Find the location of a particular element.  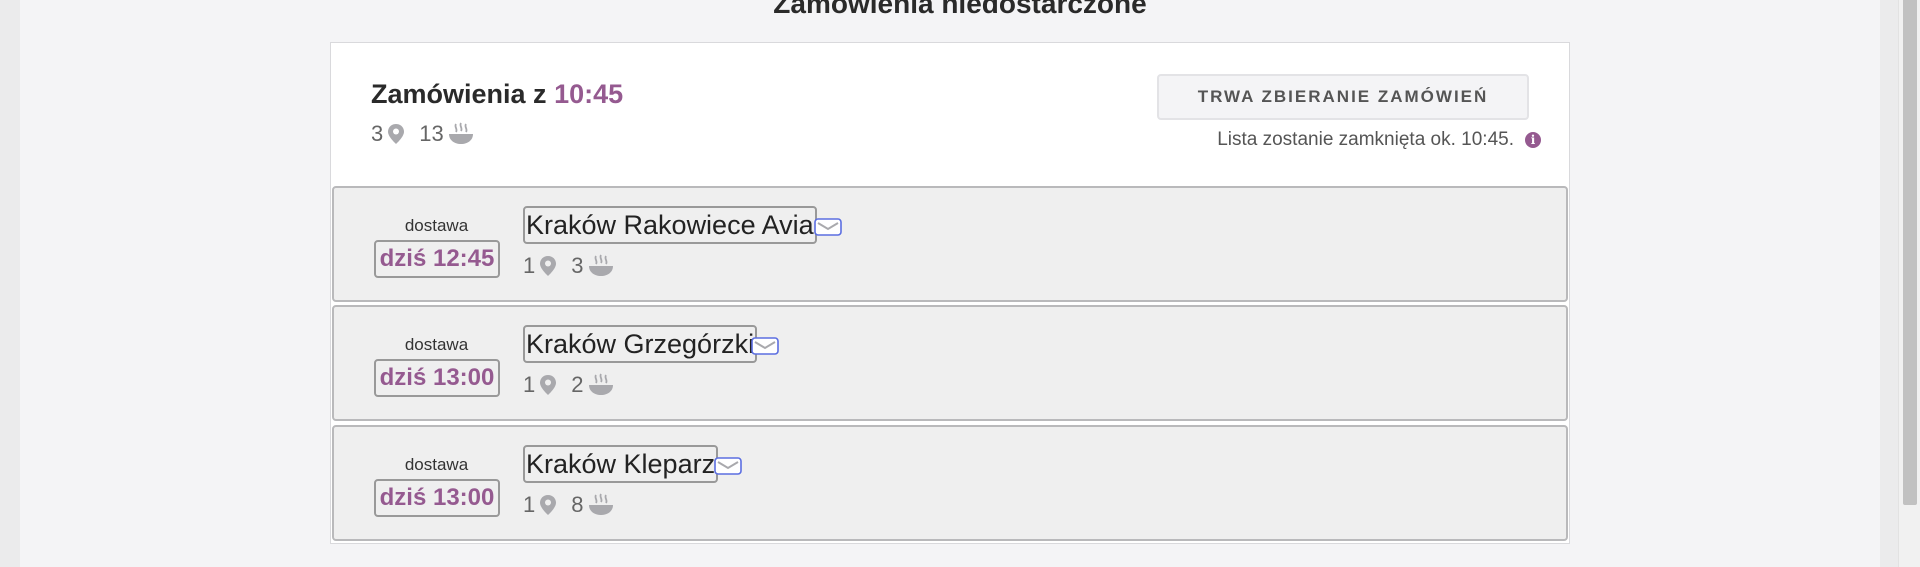

batch-title: Zamówienia z 10:45 is located at coordinates (497, 94).